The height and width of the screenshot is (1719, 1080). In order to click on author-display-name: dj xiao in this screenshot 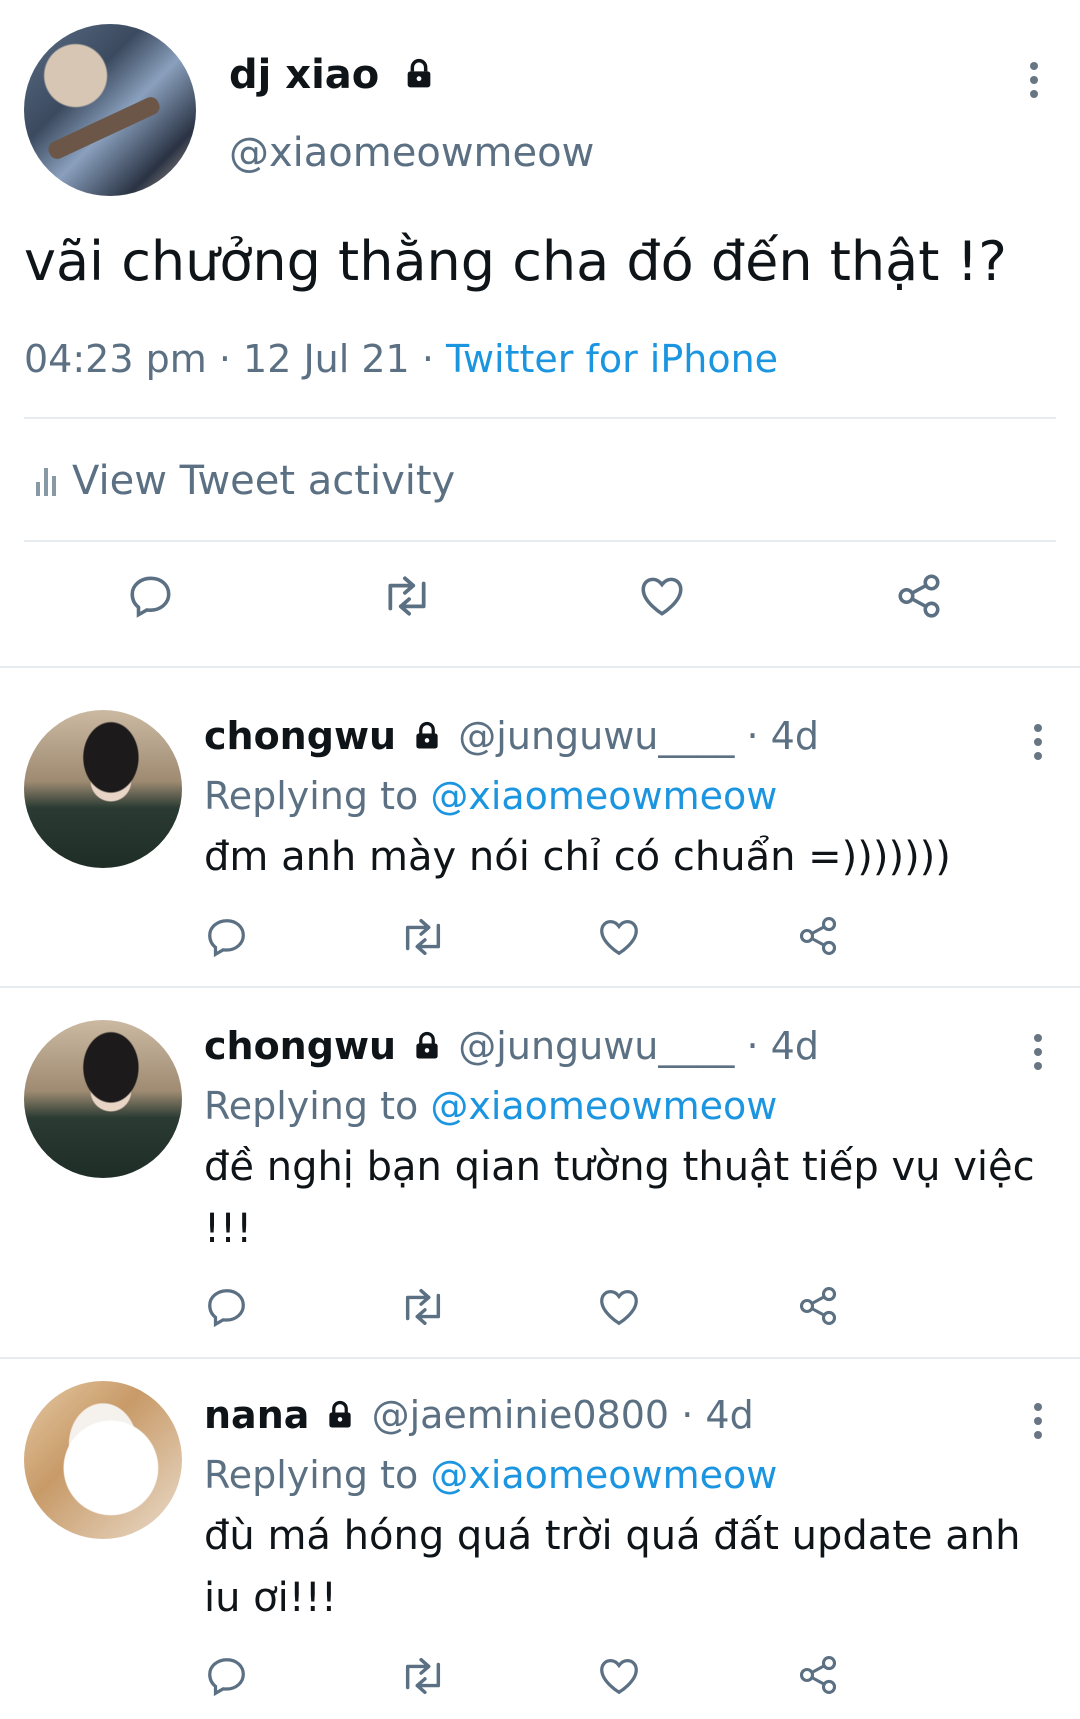, I will do `click(304, 75)`.